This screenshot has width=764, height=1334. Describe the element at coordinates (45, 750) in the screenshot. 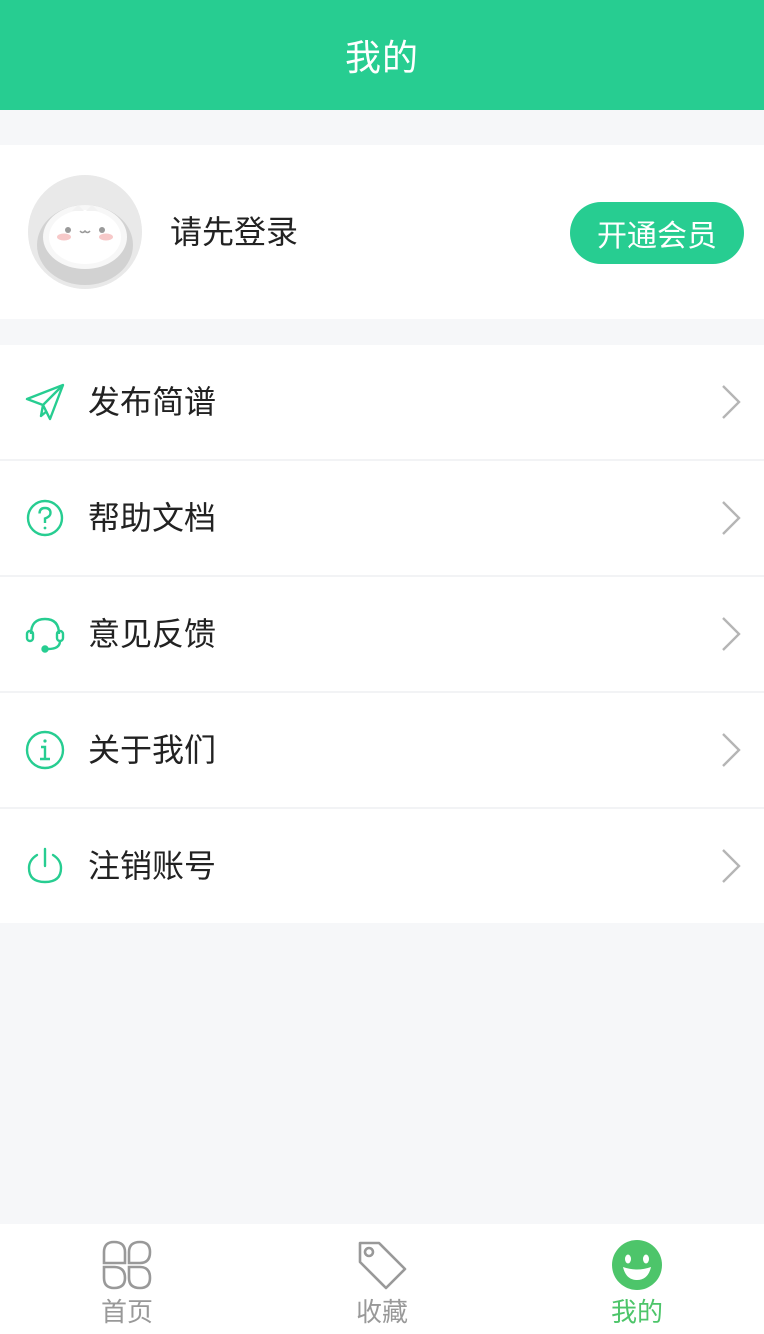

I see `info-circle-icon` at that location.